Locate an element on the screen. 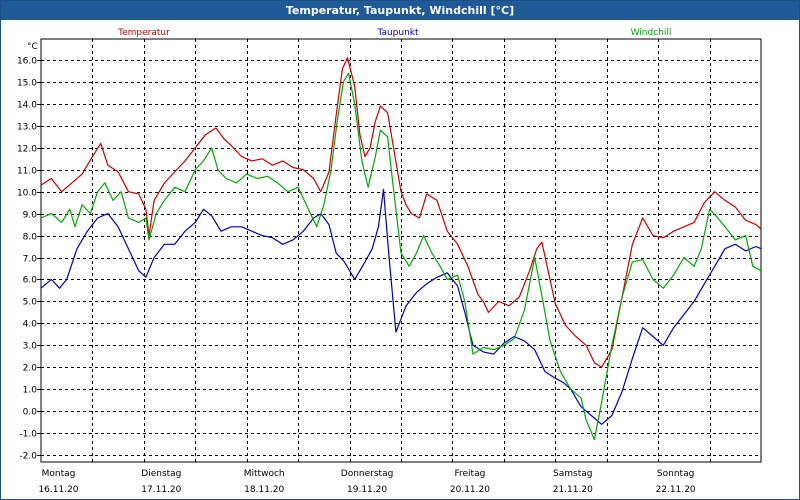 The width and height of the screenshot is (800, 500). x-date-label: 21.11.20 is located at coordinates (573, 490).